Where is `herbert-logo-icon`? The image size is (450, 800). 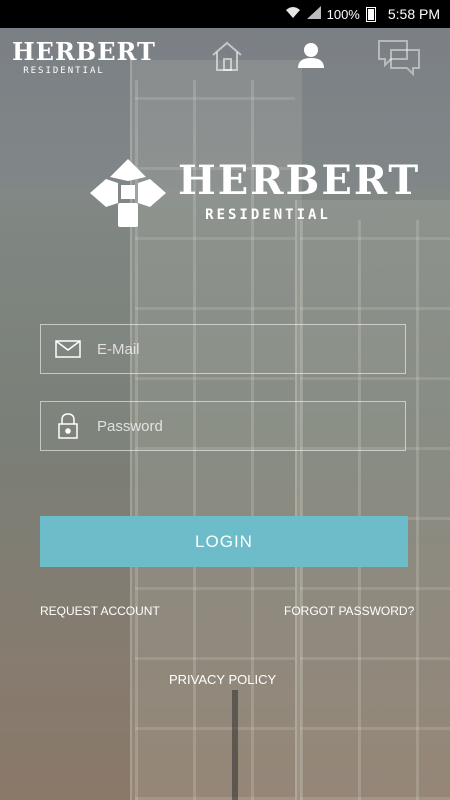 herbert-logo-icon is located at coordinates (128, 193).